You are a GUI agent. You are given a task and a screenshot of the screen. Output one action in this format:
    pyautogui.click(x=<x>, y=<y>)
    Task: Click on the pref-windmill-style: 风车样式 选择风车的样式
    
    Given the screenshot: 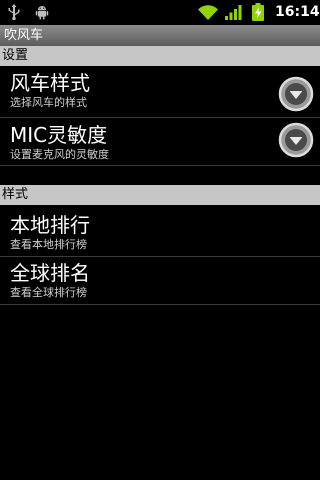 What is the action you would take?
    pyautogui.click(x=160, y=91)
    